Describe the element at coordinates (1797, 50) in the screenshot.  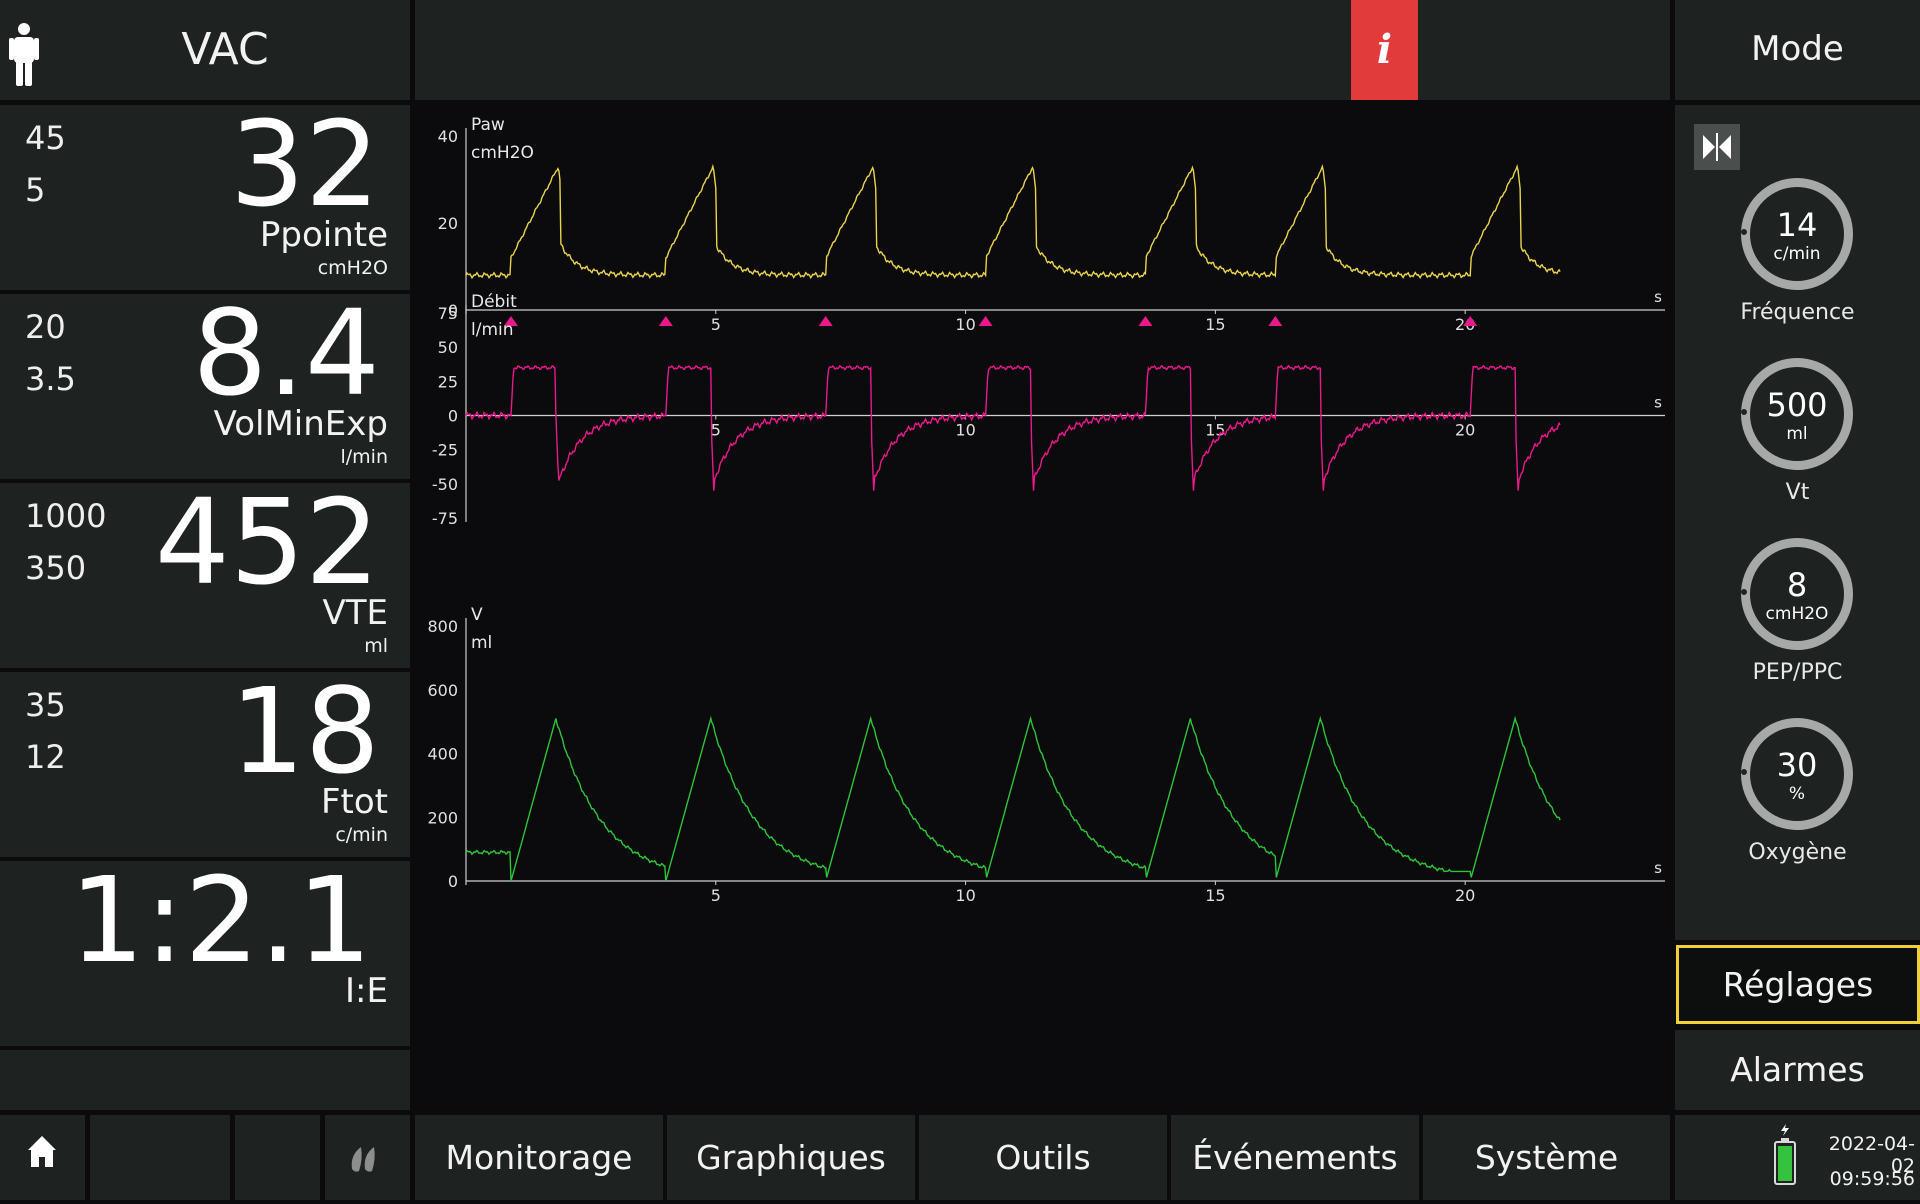
I see `mode-button: Mode` at that location.